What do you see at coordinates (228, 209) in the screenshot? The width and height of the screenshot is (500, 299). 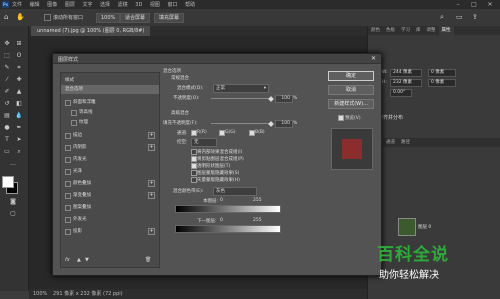 I see `this-layer-gradient` at bounding box center [228, 209].